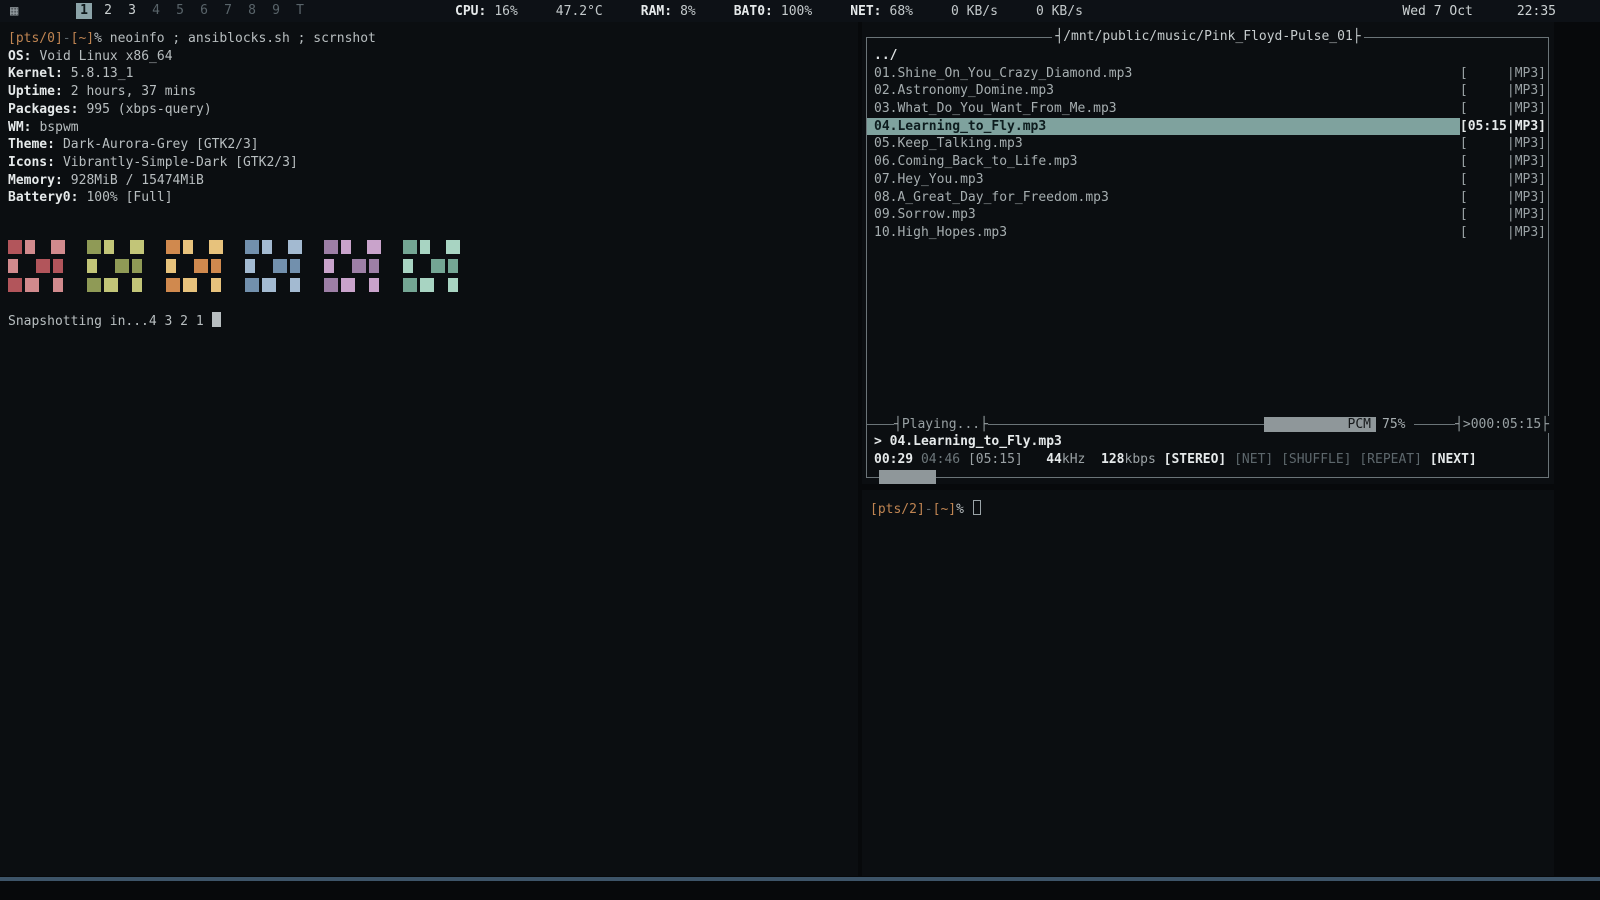 The image size is (1600, 900). What do you see at coordinates (429, 145) in the screenshot?
I see `info-line-theme: Theme: Dark-Aurora-Grey [GTK2/3]` at bounding box center [429, 145].